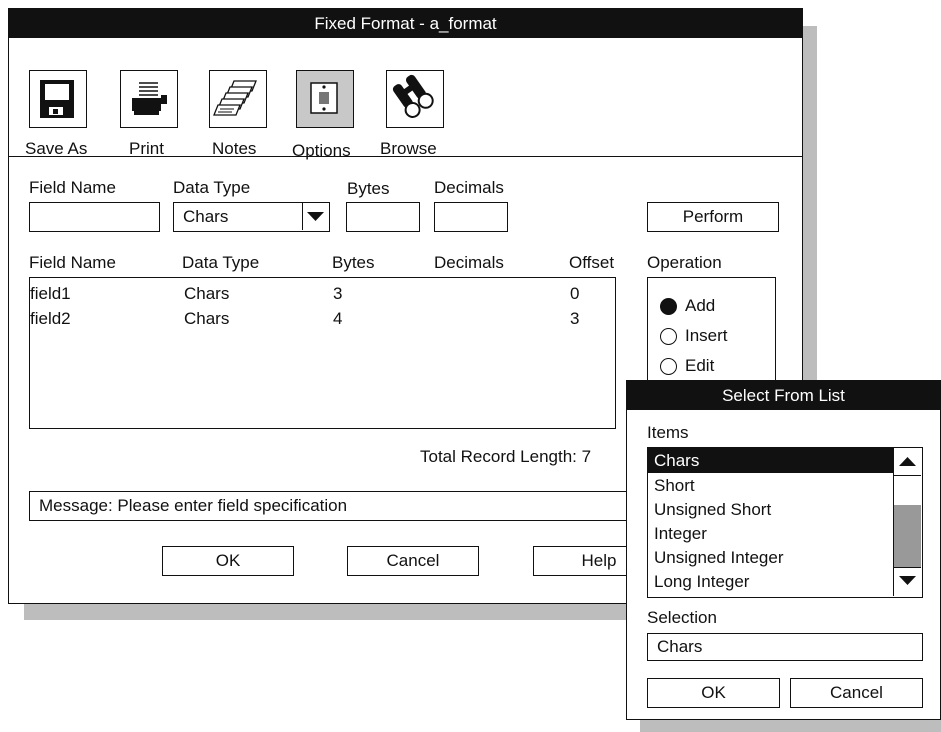  What do you see at coordinates (700, 365) in the screenshot?
I see `radio-edit-label: Edit` at bounding box center [700, 365].